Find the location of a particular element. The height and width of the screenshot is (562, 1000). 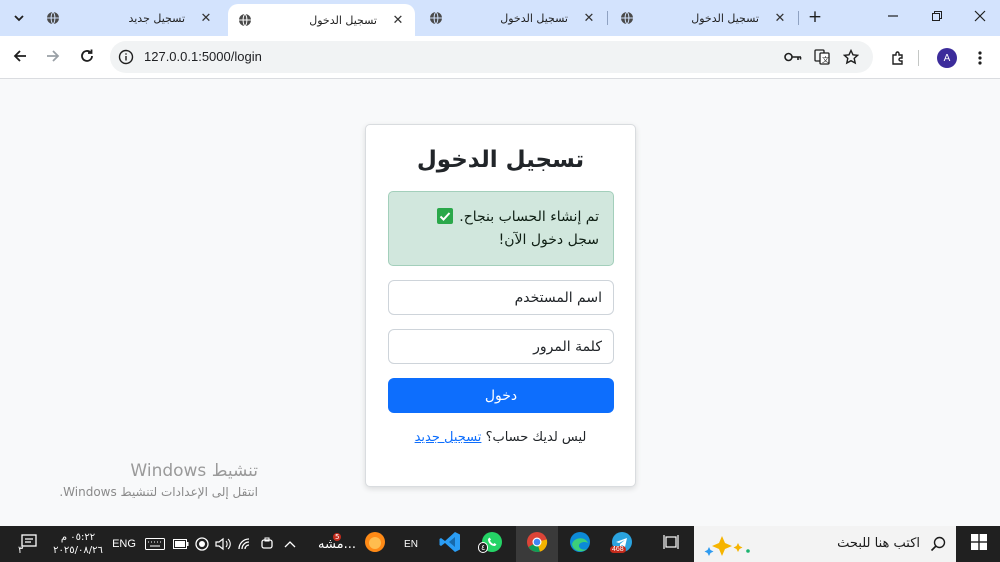

taskbar-app-firefox: مشه... 5 is located at coordinates (352, 544).